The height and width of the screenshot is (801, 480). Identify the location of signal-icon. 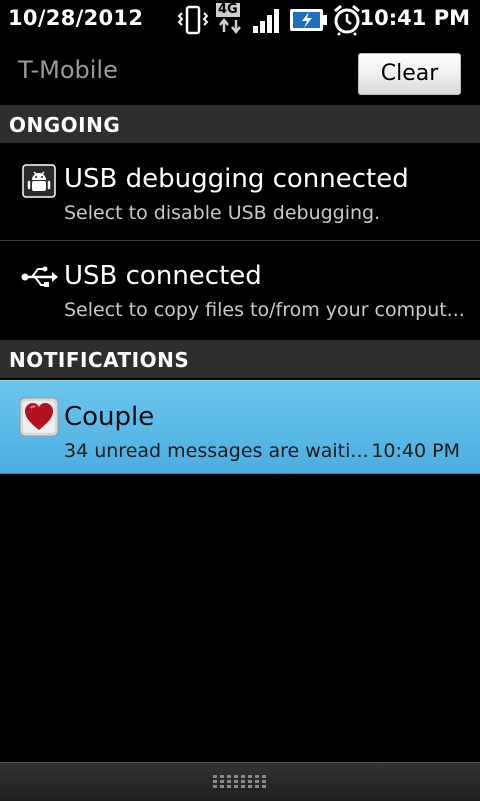
(266, 21).